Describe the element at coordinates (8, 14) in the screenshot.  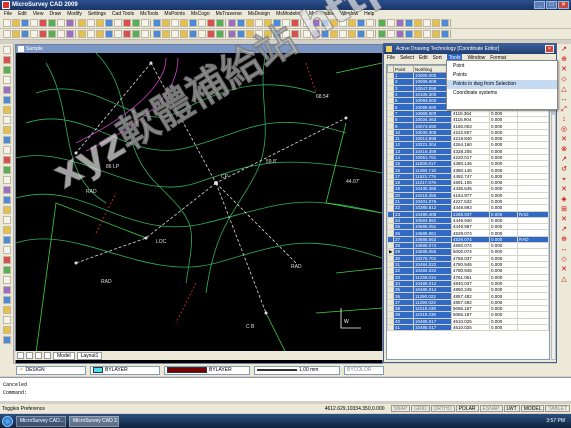
I see `menu-file: File` at that location.